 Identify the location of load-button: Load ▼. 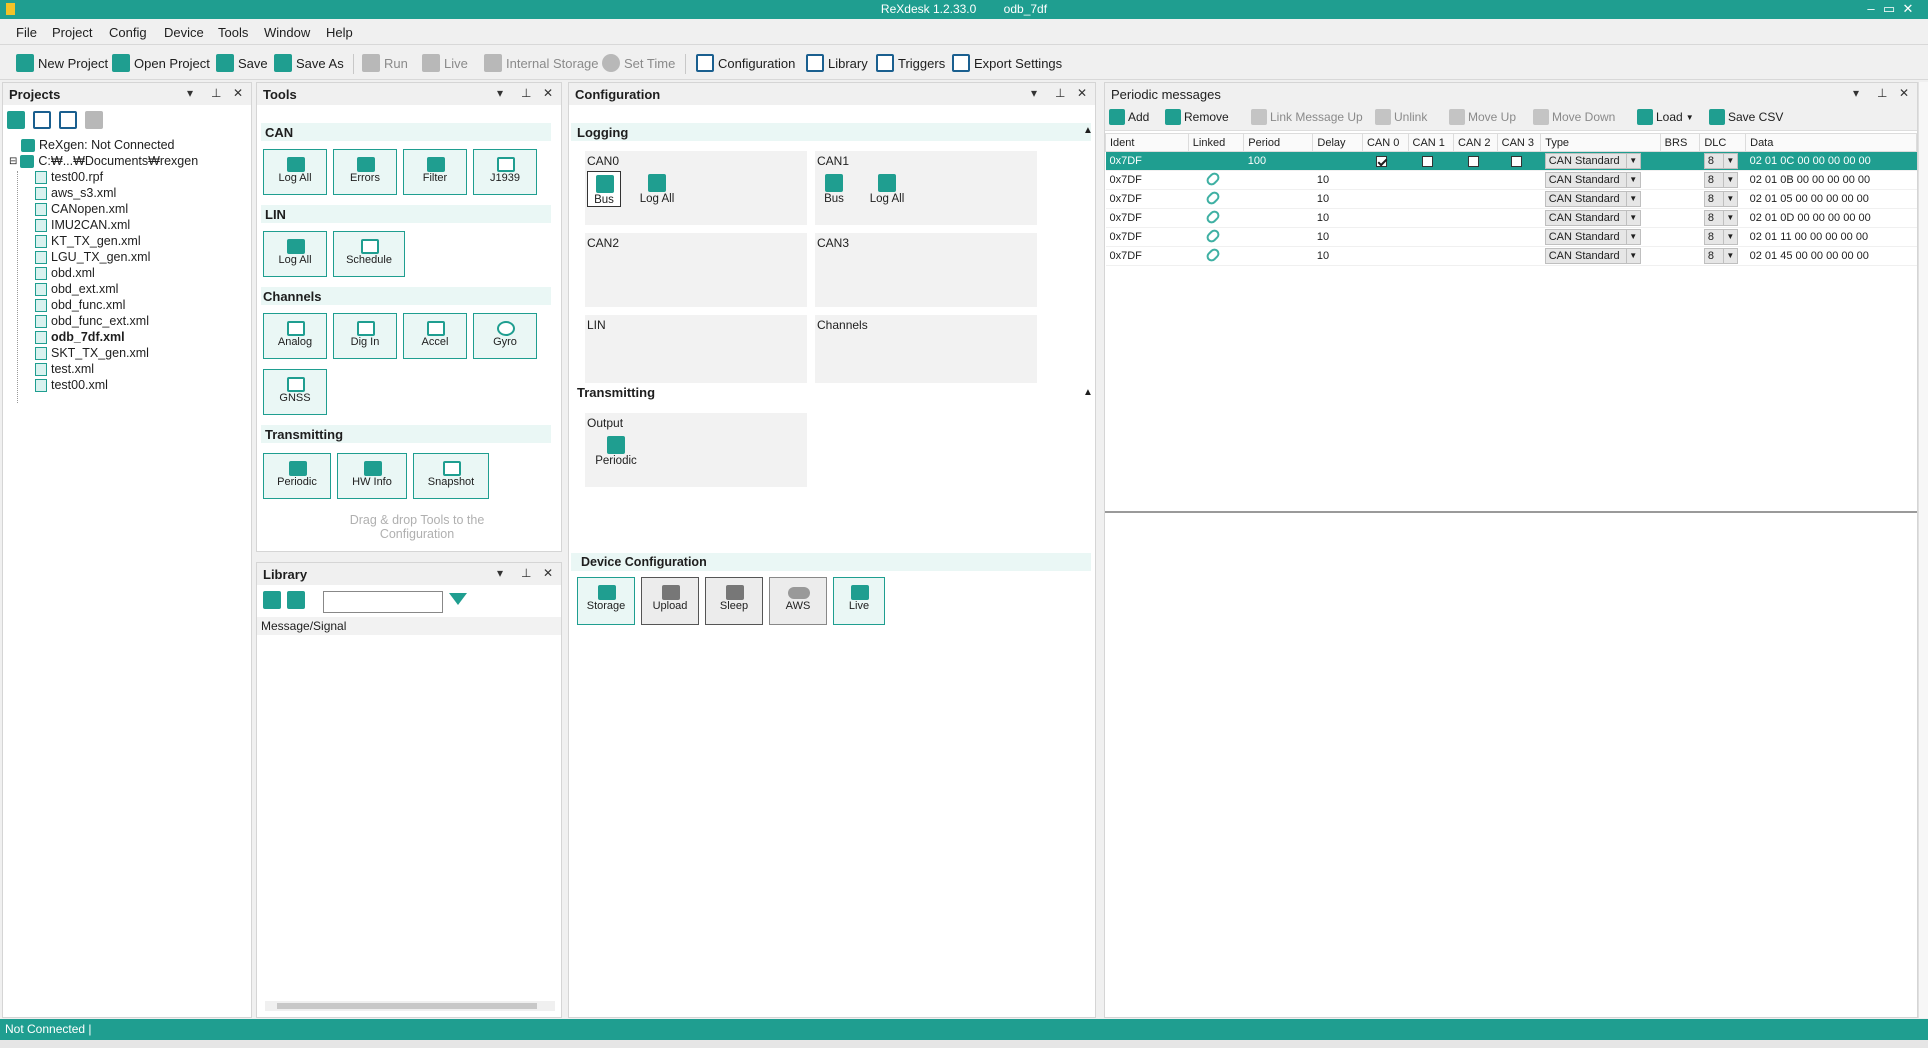
(1665, 117).